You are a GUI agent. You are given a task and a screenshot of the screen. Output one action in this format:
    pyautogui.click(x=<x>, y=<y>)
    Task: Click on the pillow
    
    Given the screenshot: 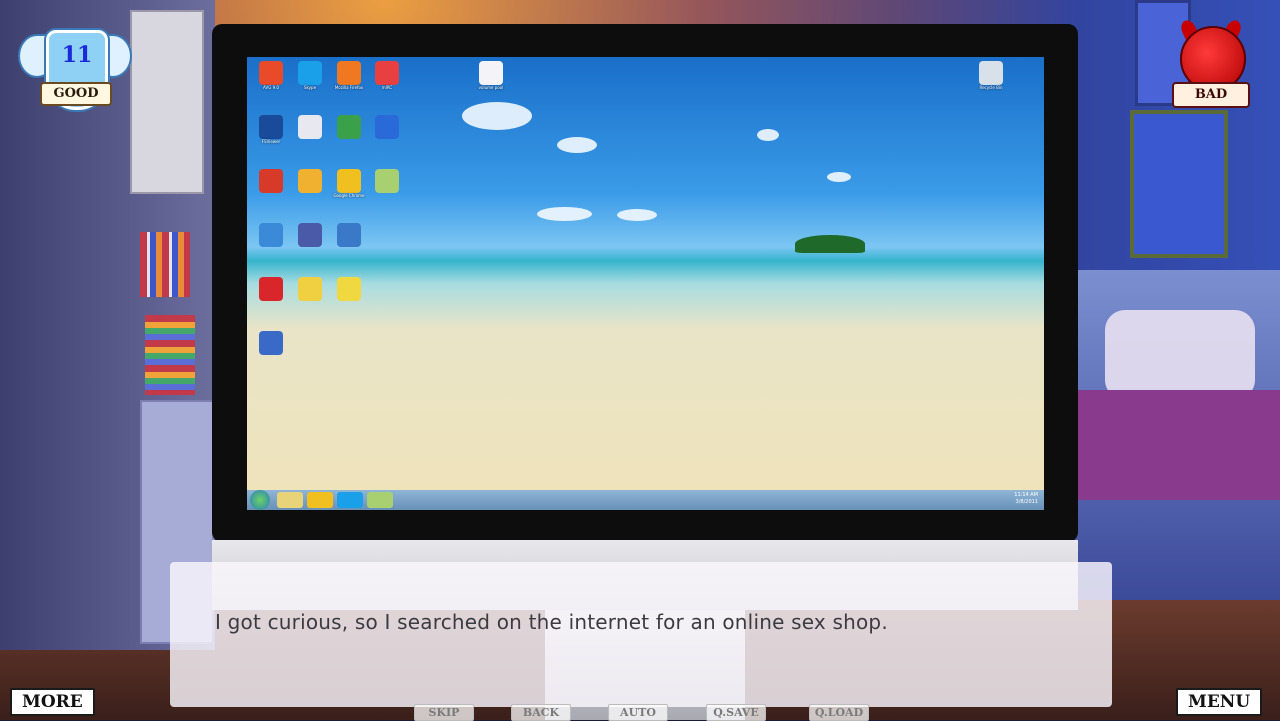 What is the action you would take?
    pyautogui.click(x=1180, y=355)
    